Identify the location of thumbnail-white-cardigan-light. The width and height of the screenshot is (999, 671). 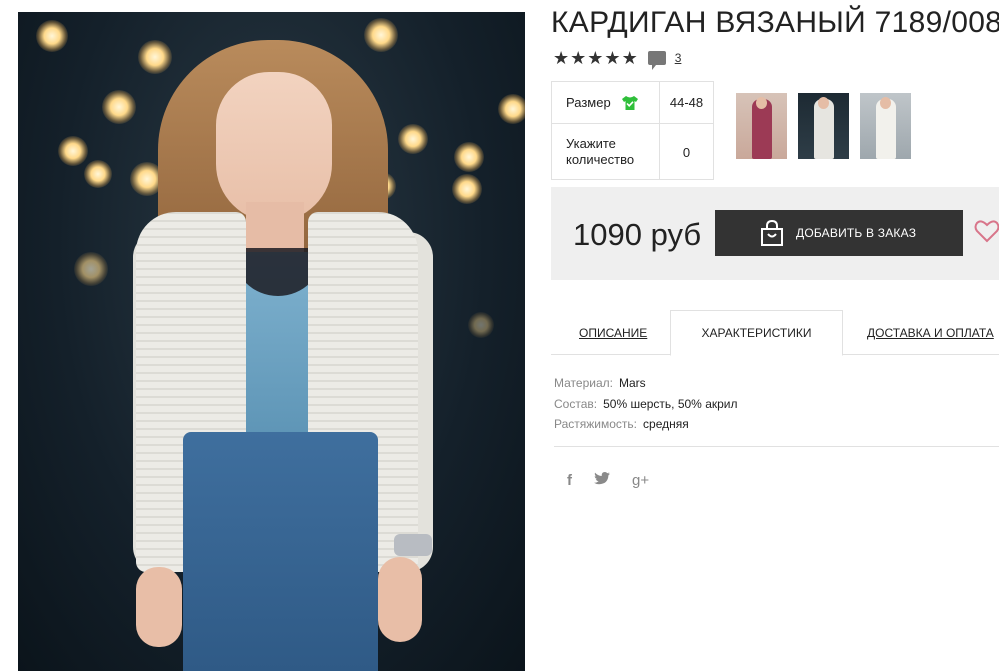
(885, 126).